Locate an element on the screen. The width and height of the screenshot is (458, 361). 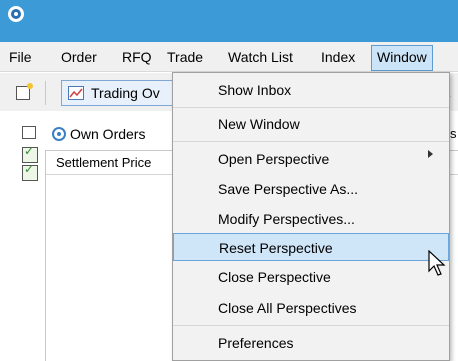
menu-watch-list: Watch List is located at coordinates (260, 57).